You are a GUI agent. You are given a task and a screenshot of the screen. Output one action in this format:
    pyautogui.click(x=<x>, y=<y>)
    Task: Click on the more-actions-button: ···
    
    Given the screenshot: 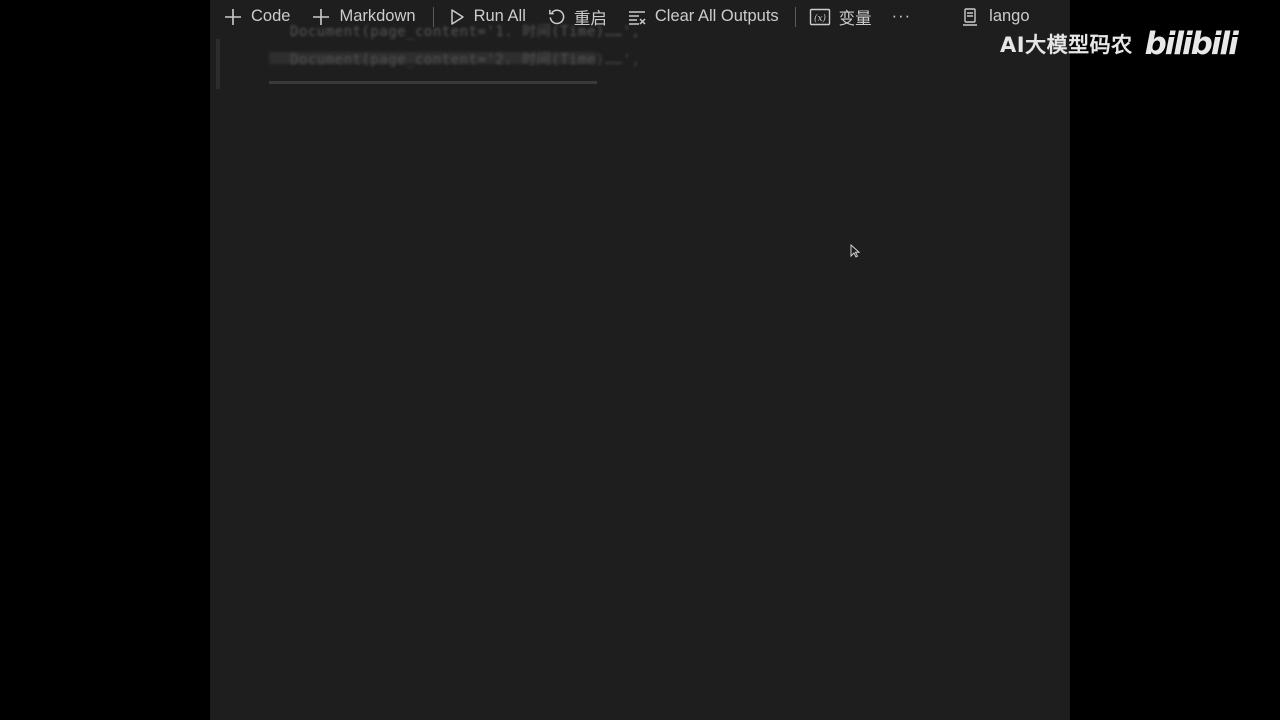 What is the action you would take?
    pyautogui.click(x=901, y=17)
    